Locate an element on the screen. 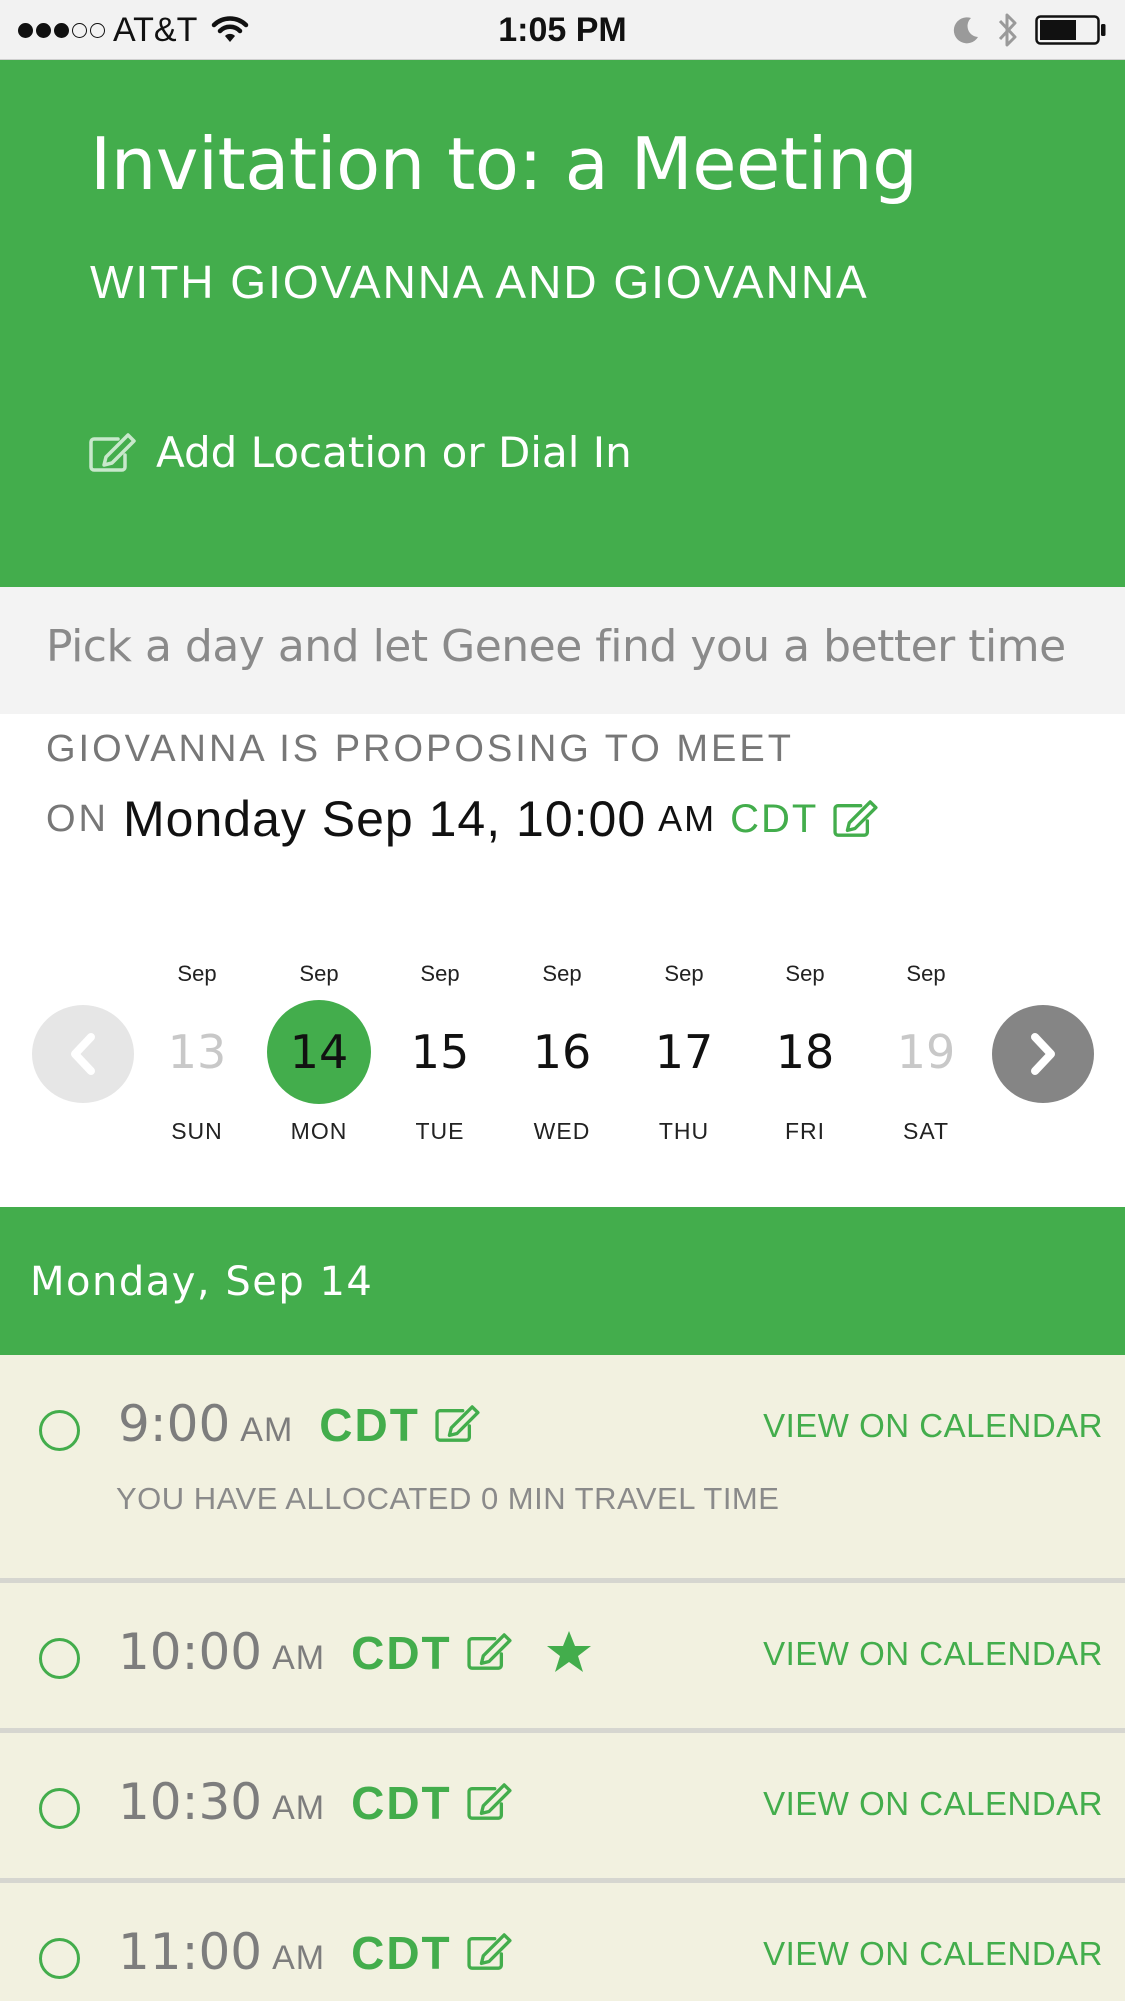 The width and height of the screenshot is (1125, 2001). status-bar: AT&T 1:05 PM is located at coordinates (562, 30).